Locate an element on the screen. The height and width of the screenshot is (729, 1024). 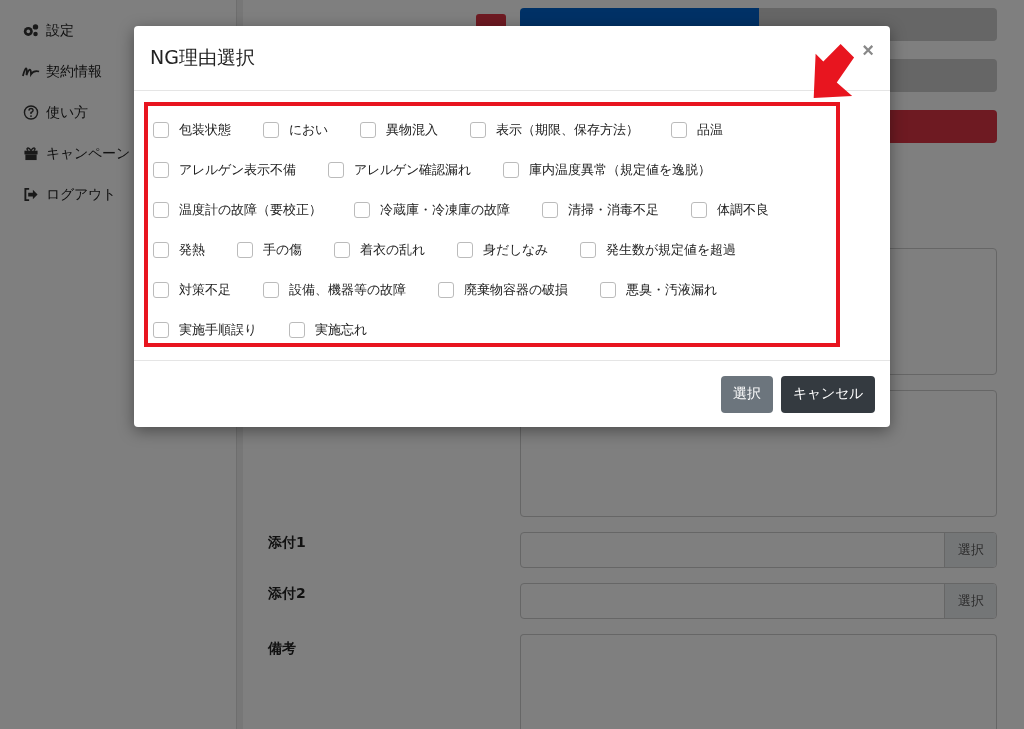
field-label: 添付2 is located at coordinates (287, 593).